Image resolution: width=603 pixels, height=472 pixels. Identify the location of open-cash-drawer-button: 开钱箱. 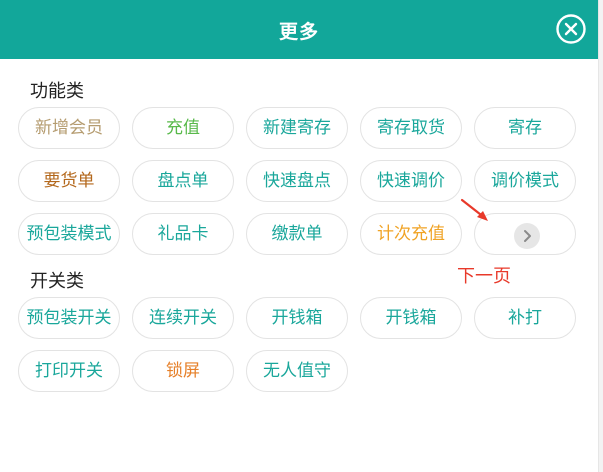
(297, 318).